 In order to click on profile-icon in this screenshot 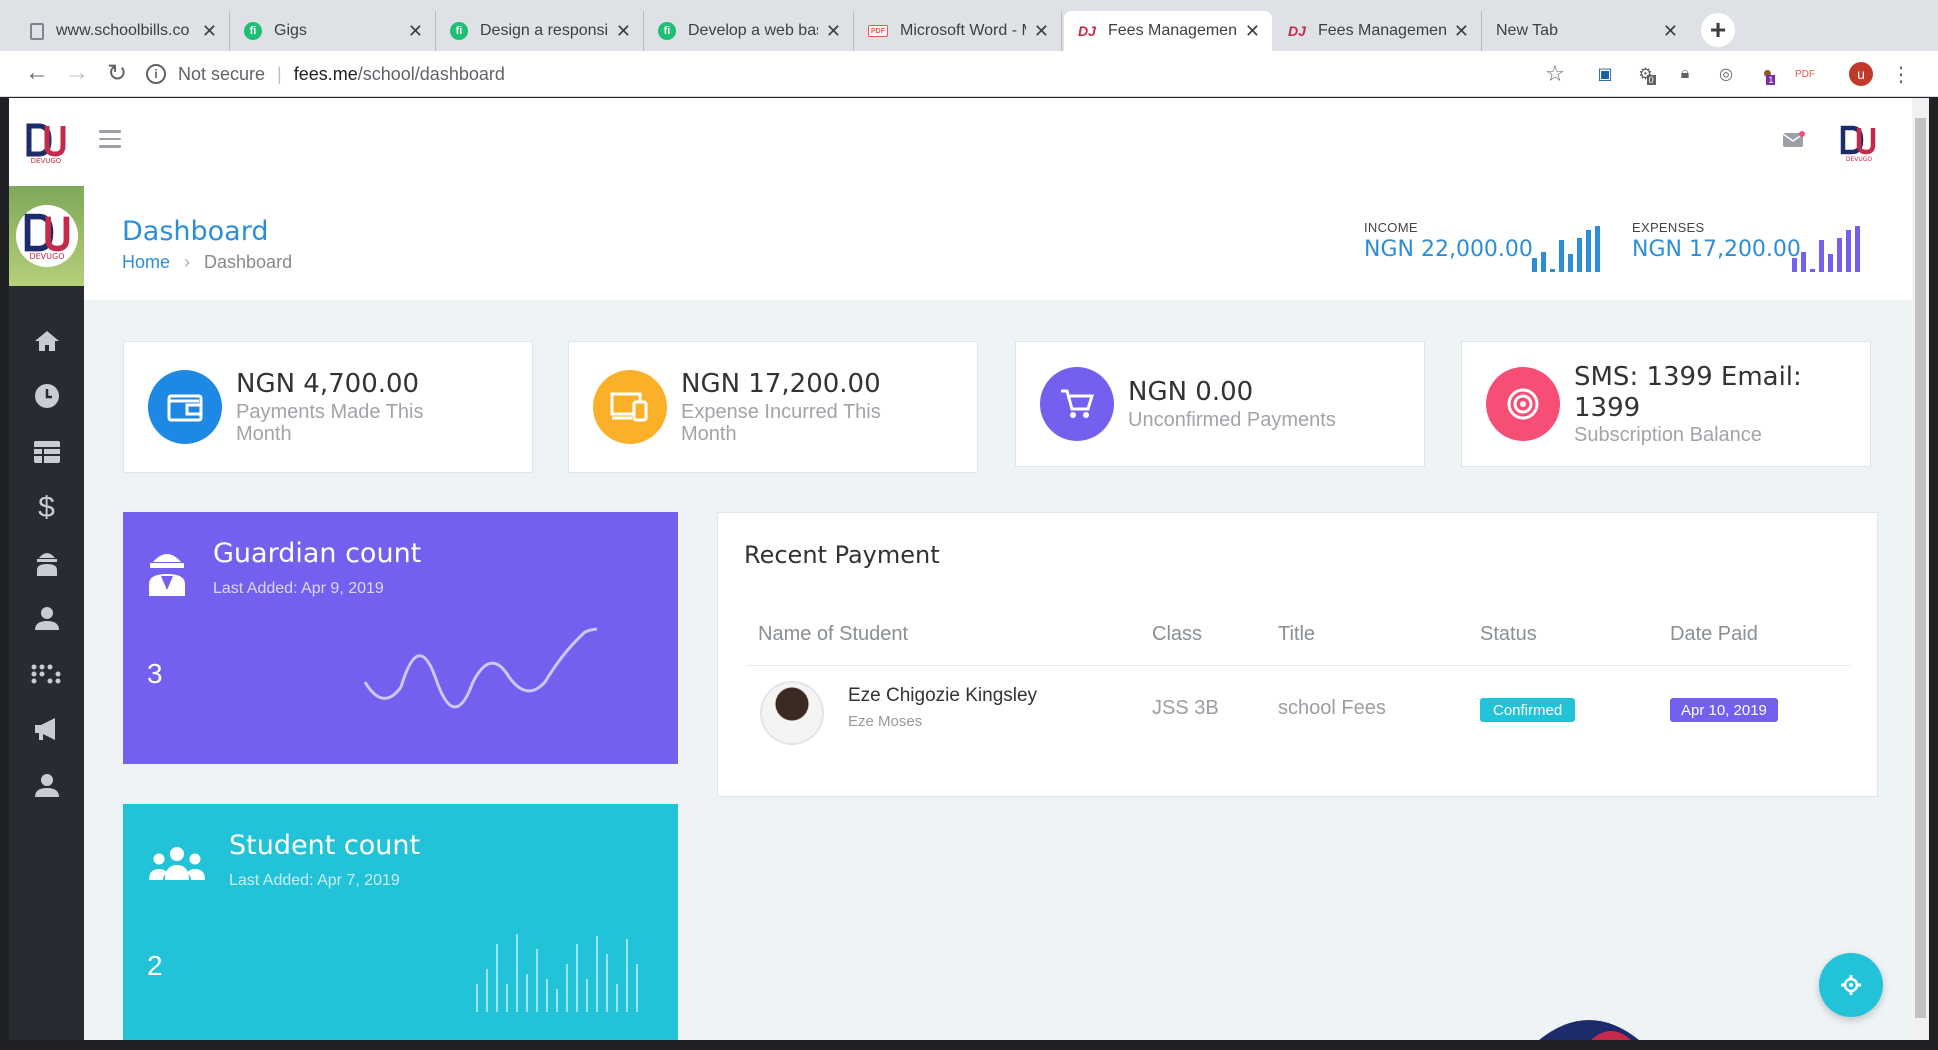, I will do `click(46, 785)`.